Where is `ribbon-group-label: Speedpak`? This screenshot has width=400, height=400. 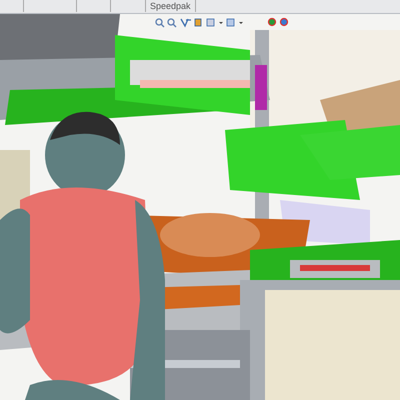 ribbon-group-label: Speedpak is located at coordinates (170, 6).